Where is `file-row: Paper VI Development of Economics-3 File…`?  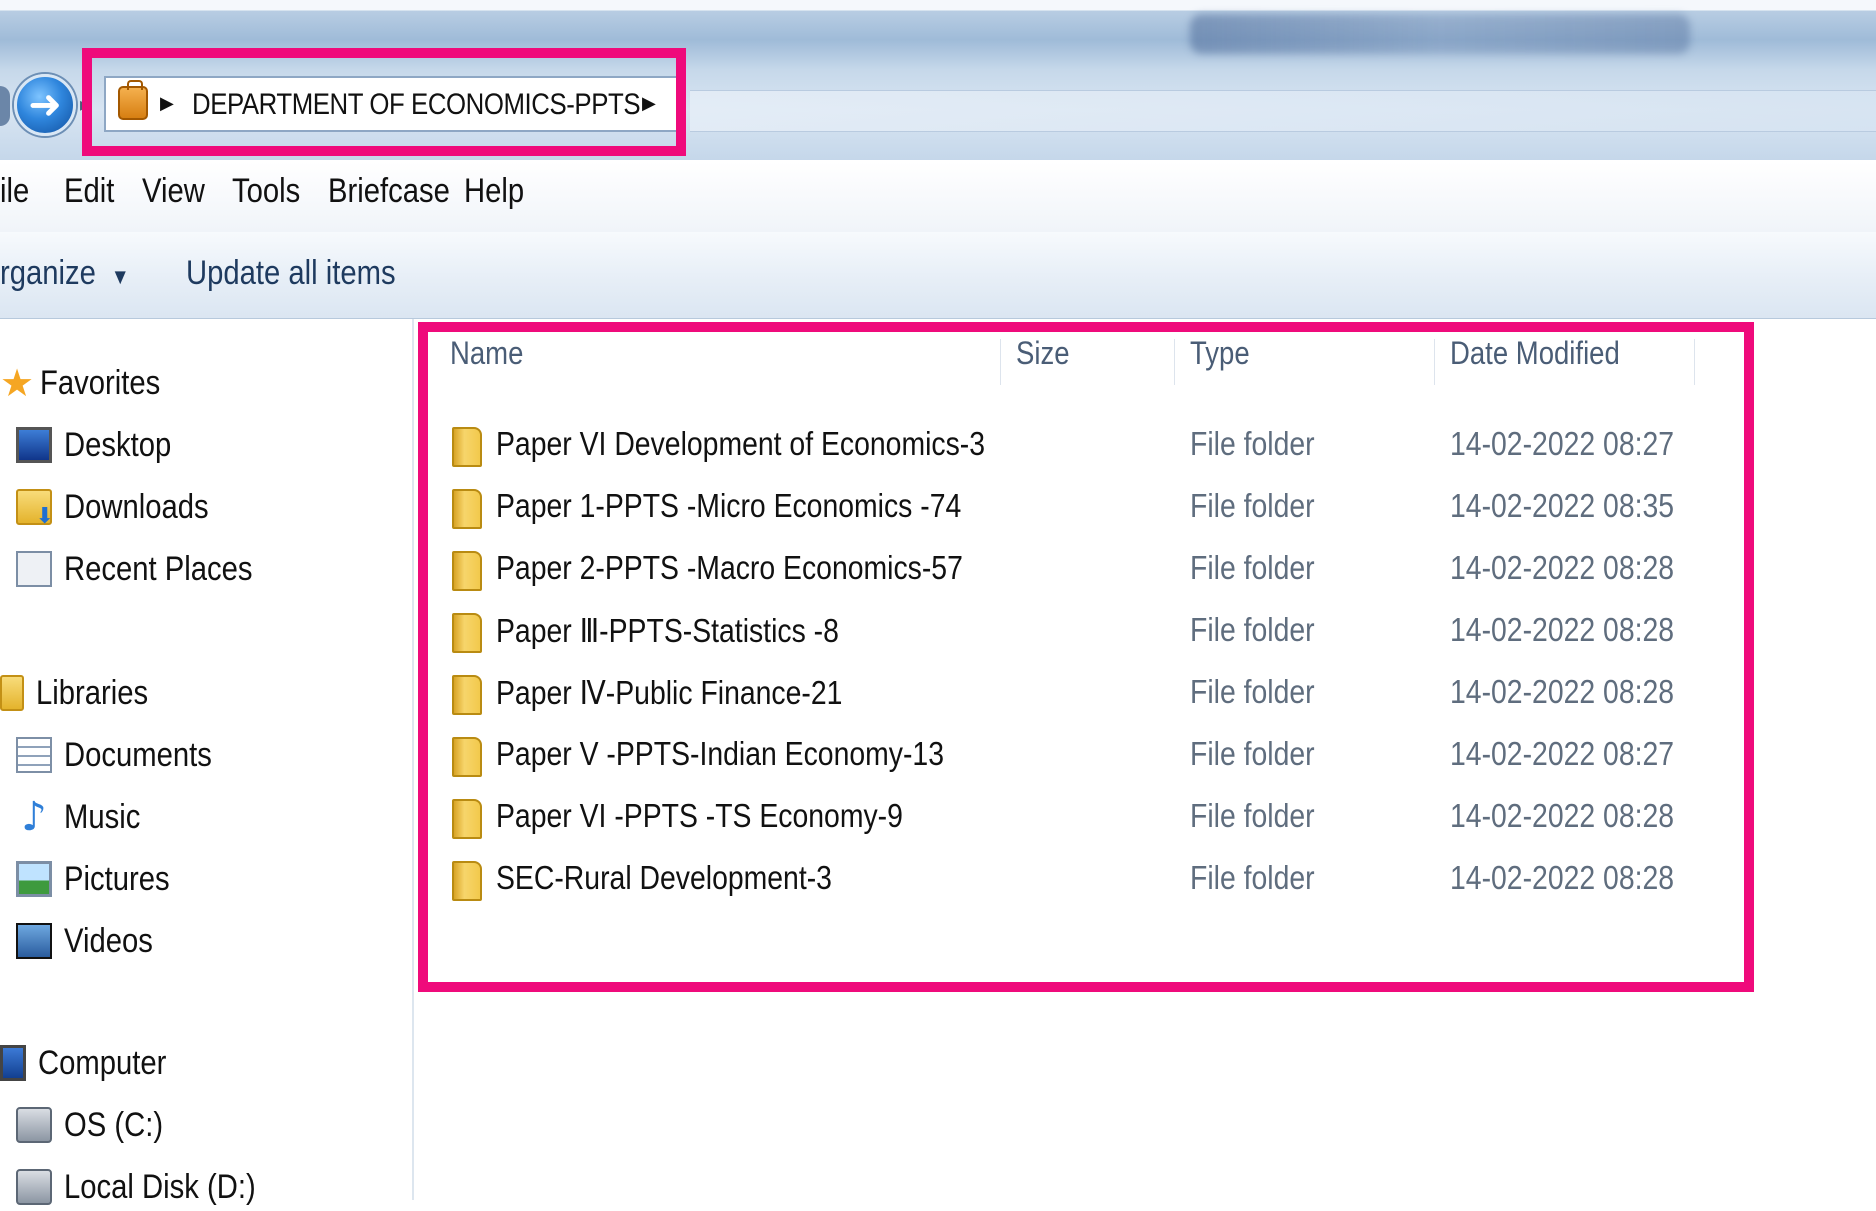
file-row: Paper VI Development of Economics-3 File… is located at coordinates (1064, 445).